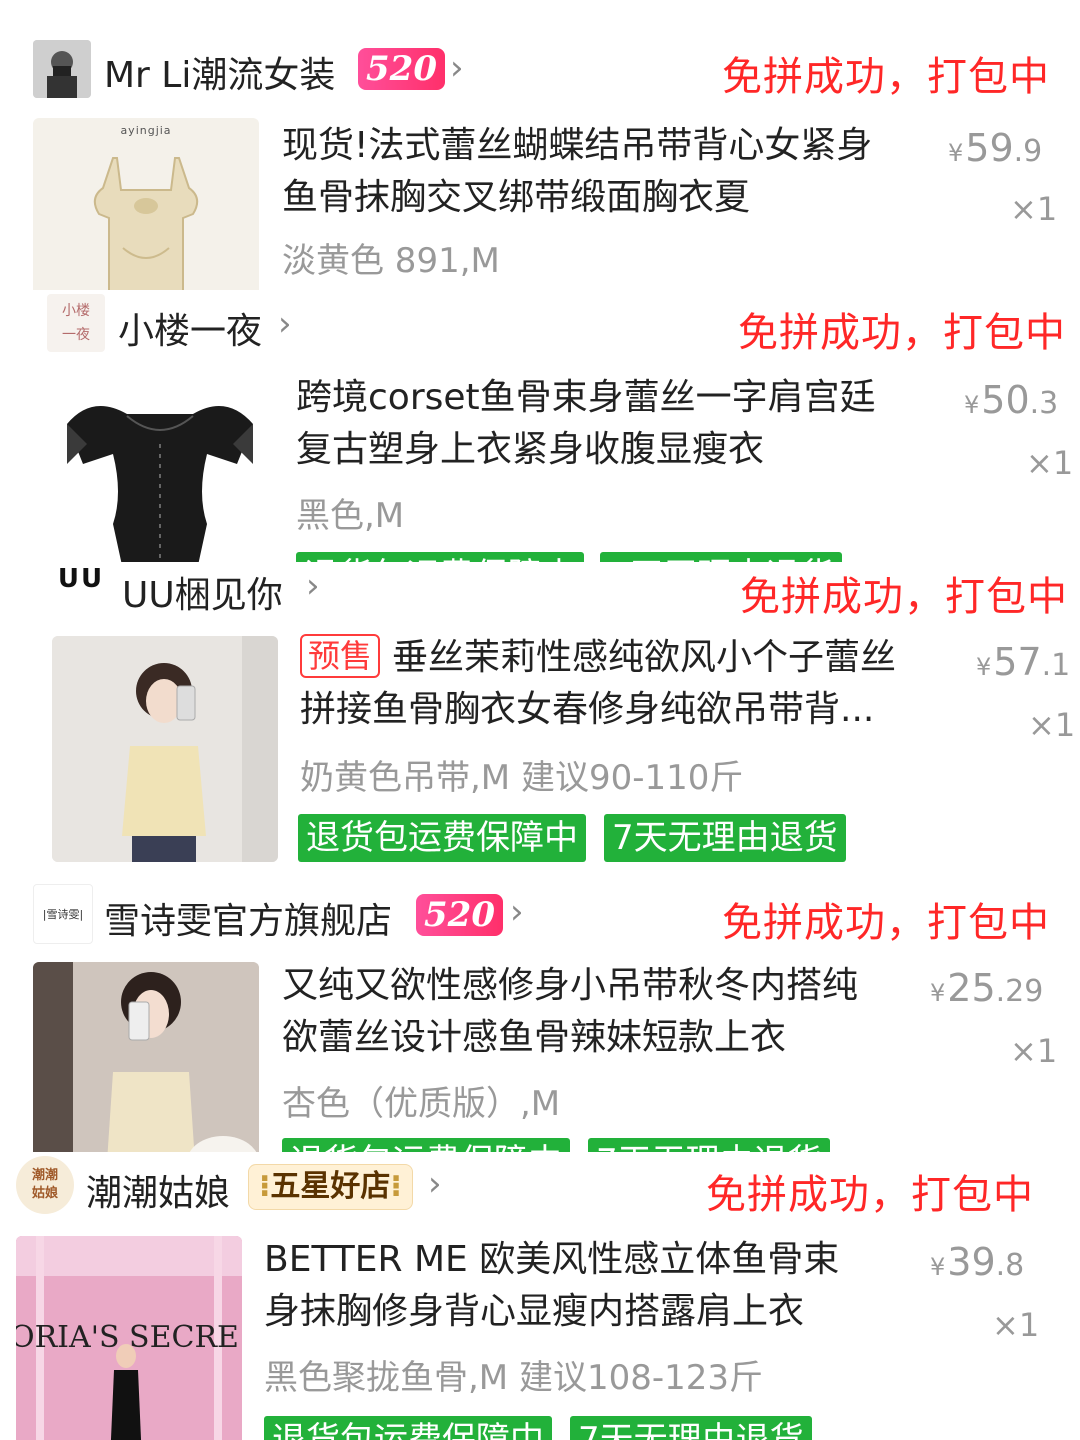 The image size is (1080, 1440). I want to click on product-title-line: 现货!法式蕾丝蝴蝶结吊带背心女紧身, so click(577, 145).